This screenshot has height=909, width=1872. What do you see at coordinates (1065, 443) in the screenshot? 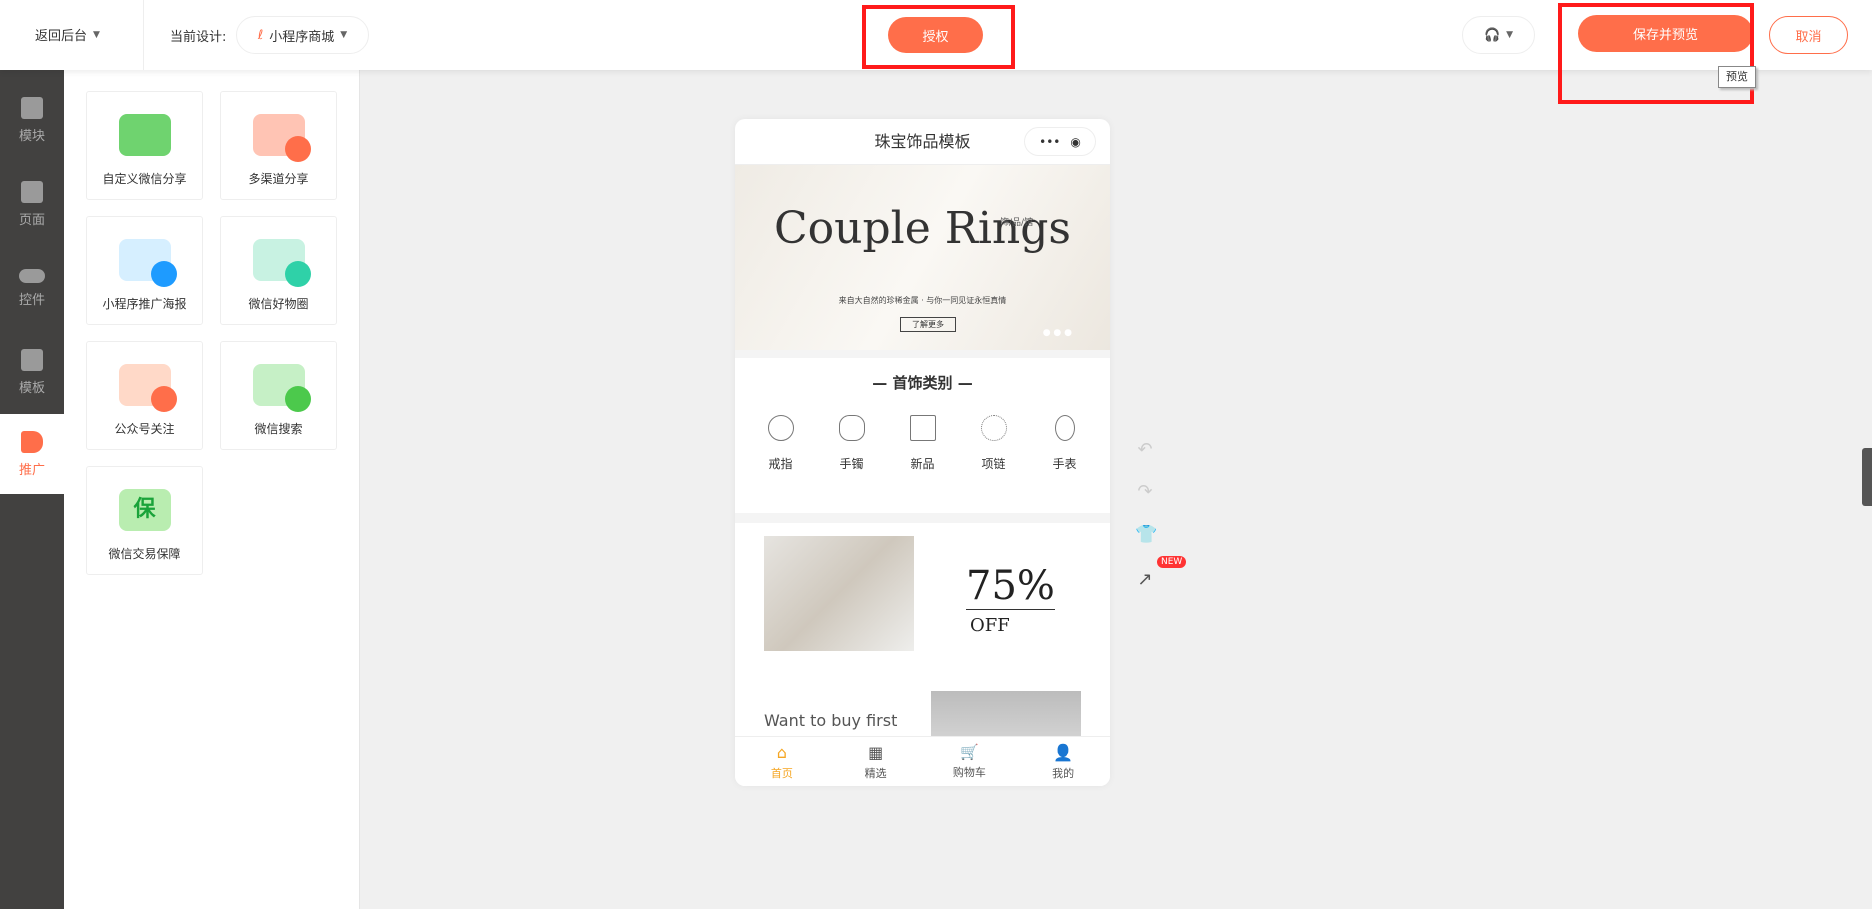
I see `category-watch: 手表` at bounding box center [1065, 443].